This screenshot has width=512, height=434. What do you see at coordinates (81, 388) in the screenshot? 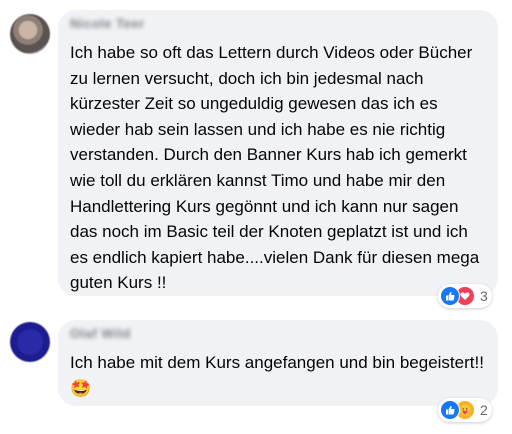
I see `star-struck-emoji: 🤩` at bounding box center [81, 388].